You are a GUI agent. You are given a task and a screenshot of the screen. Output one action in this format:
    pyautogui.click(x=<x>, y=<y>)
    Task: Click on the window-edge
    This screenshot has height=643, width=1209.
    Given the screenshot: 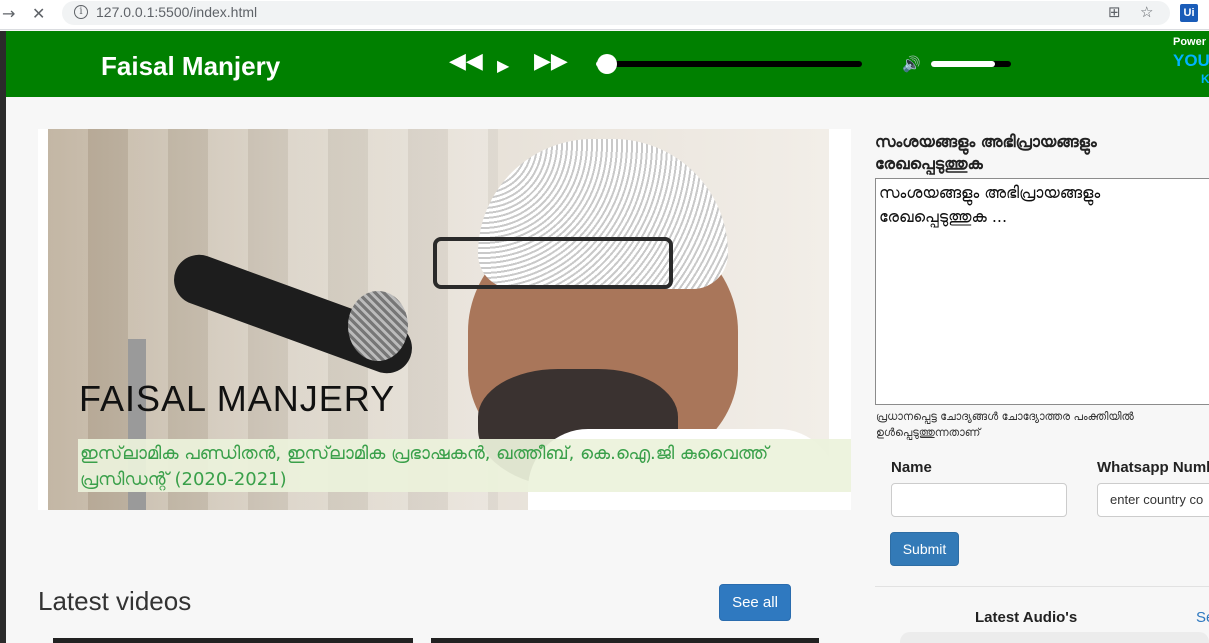 What is the action you would take?
    pyautogui.click(x=3, y=337)
    